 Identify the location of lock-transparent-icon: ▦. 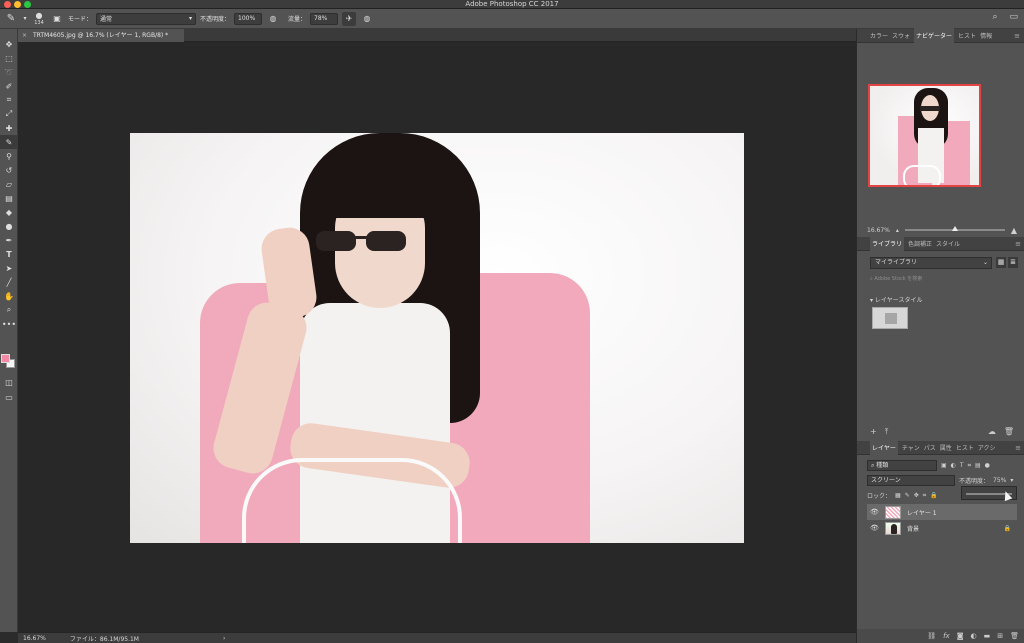
(898, 495).